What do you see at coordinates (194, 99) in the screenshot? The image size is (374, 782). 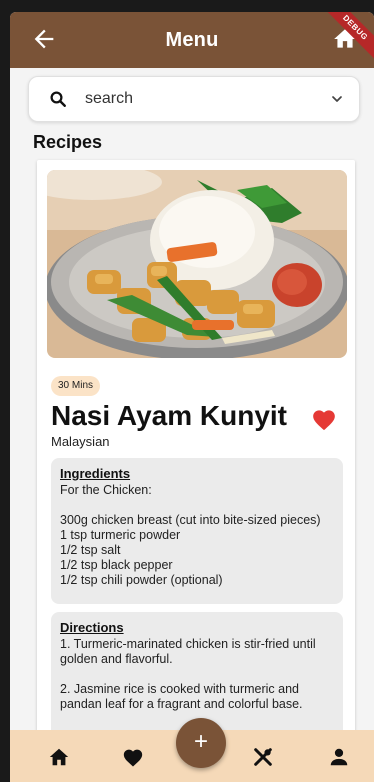 I see `search-dropdown: search` at bounding box center [194, 99].